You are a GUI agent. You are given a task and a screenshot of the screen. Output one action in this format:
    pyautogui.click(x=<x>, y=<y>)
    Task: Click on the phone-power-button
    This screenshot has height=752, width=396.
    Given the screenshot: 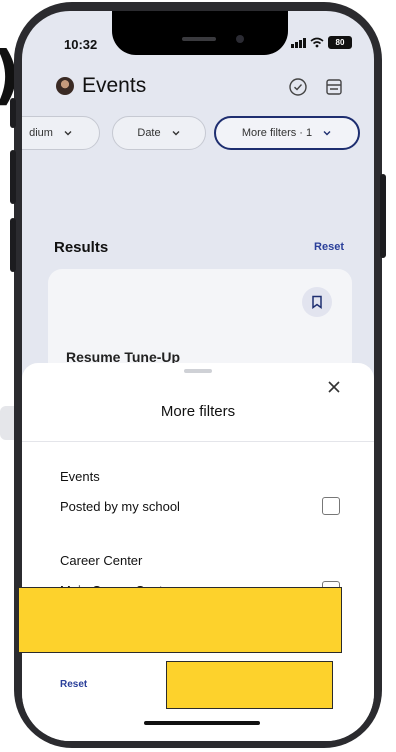 What is the action you would take?
    pyautogui.click(x=383, y=216)
    